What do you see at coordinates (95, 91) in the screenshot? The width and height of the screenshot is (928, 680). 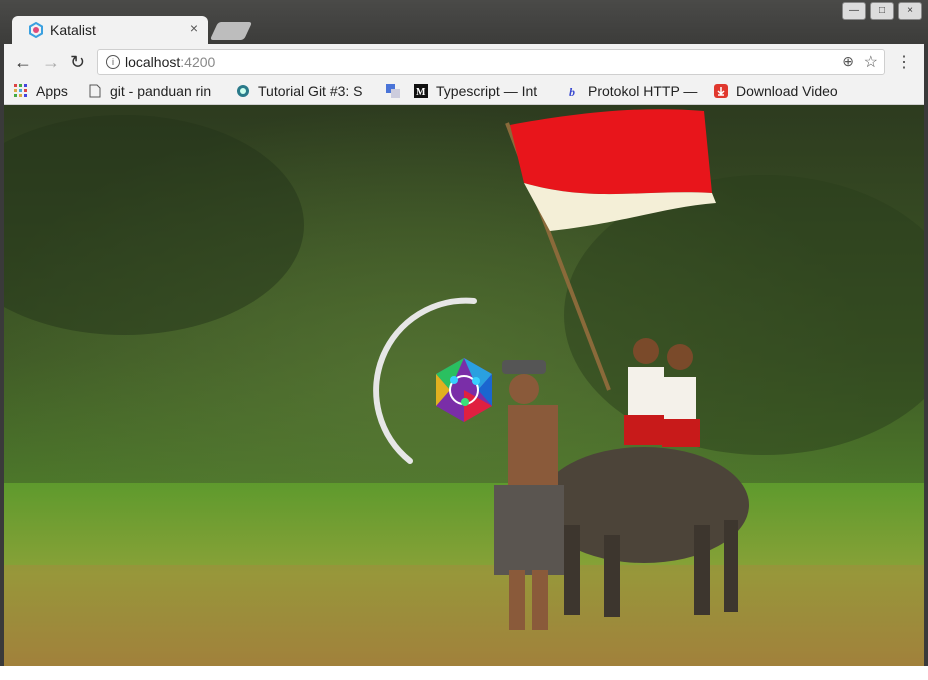 I see `page-icon` at bounding box center [95, 91].